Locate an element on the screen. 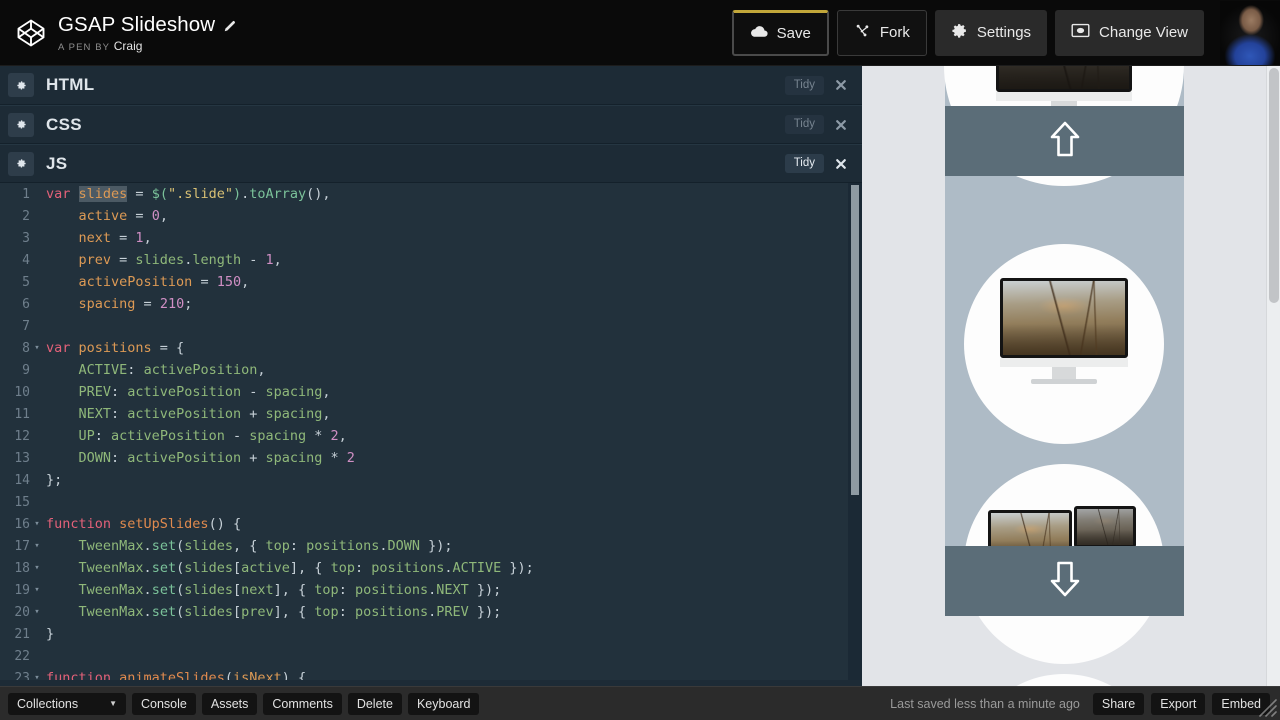  arrow-up-icon is located at coordinates (1065, 141).